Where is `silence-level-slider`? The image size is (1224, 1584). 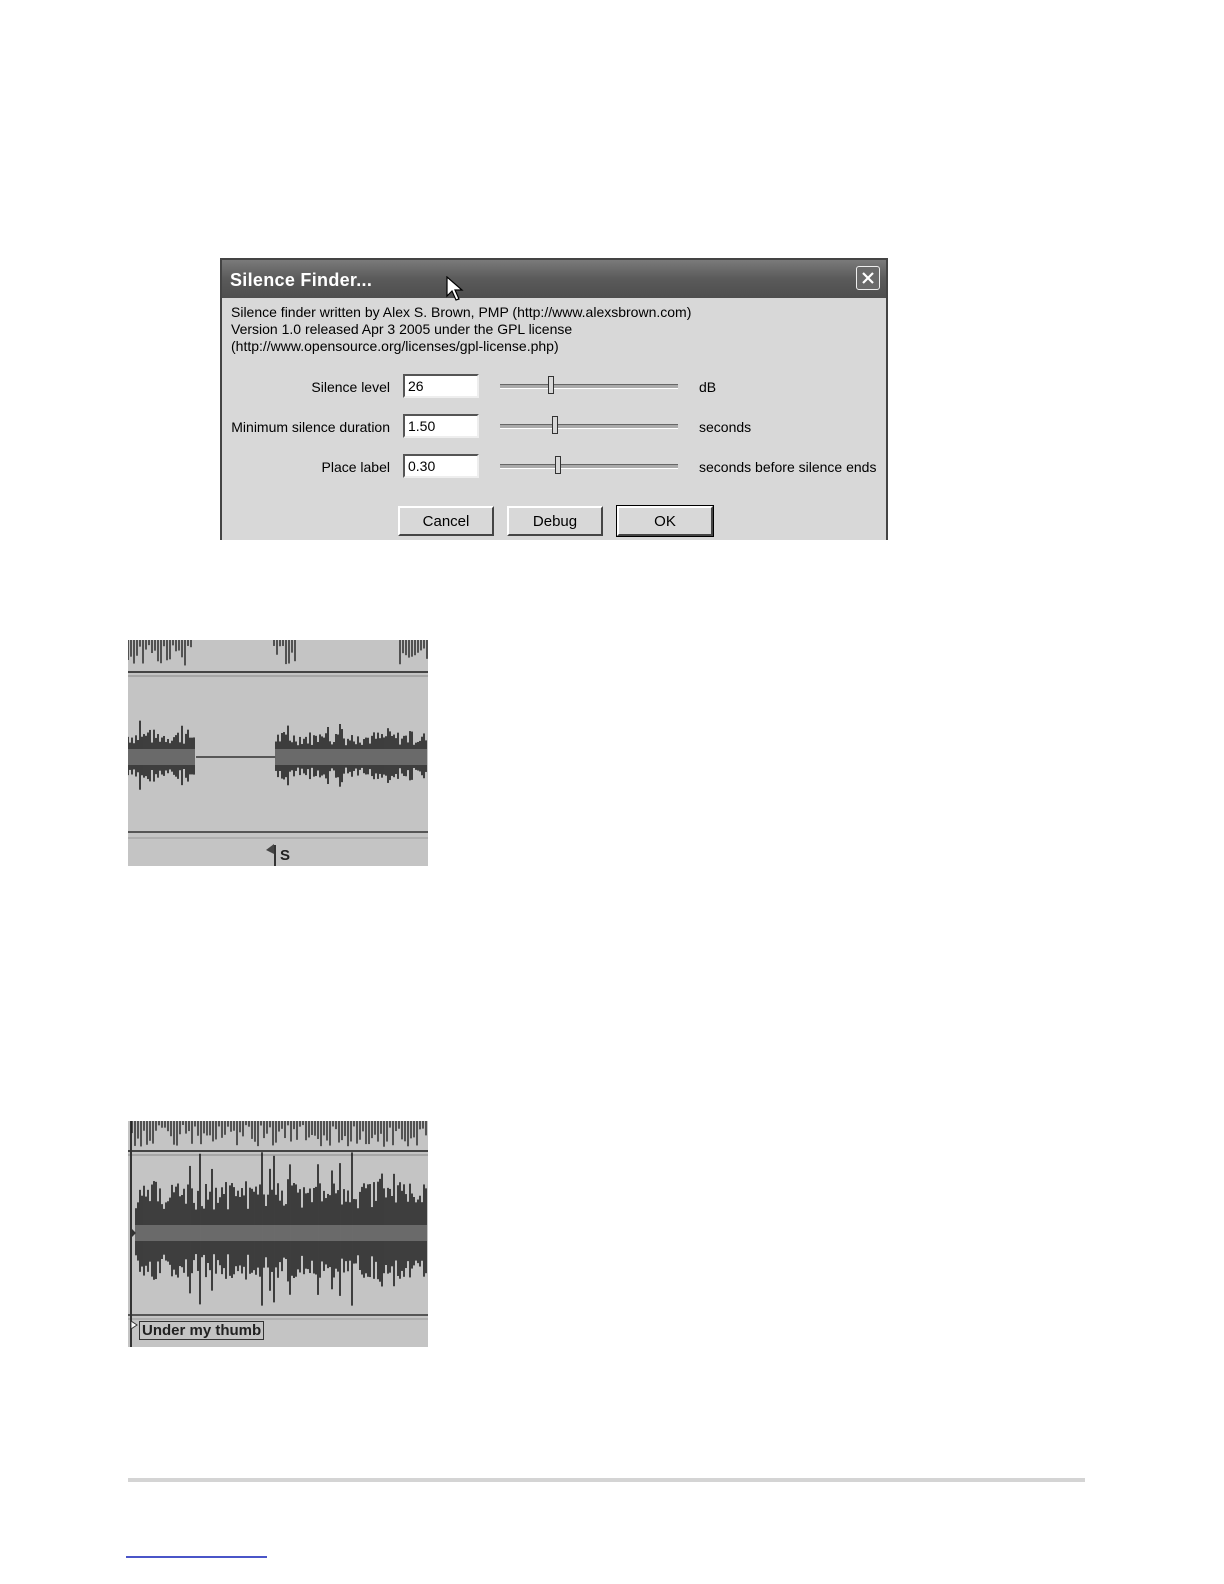
silence-level-slider is located at coordinates (589, 386).